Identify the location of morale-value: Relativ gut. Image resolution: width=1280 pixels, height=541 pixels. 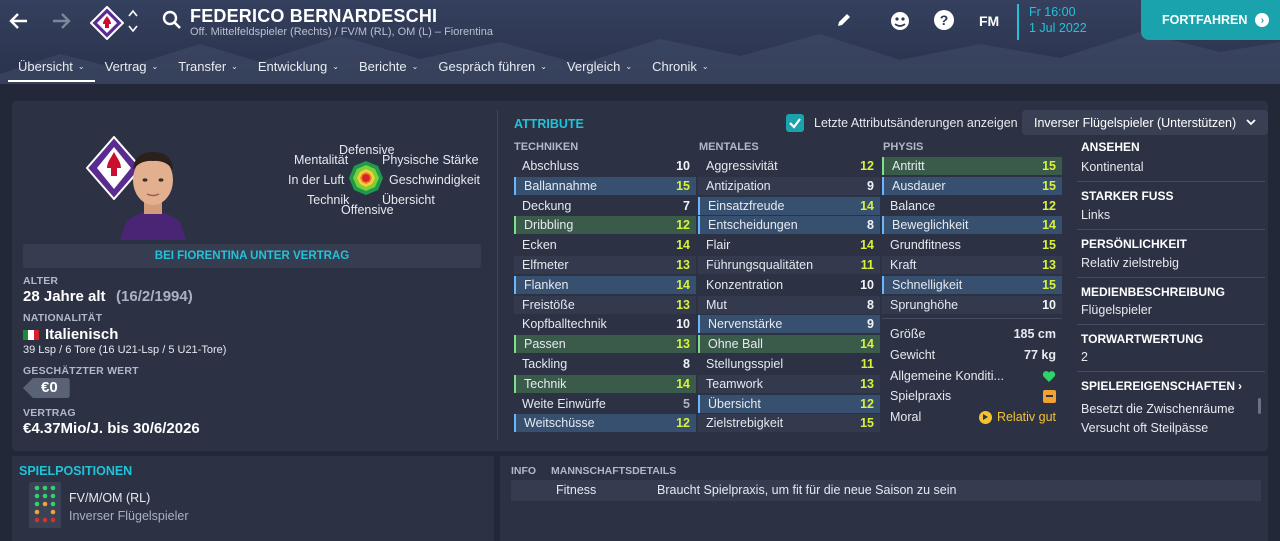
(1026, 417).